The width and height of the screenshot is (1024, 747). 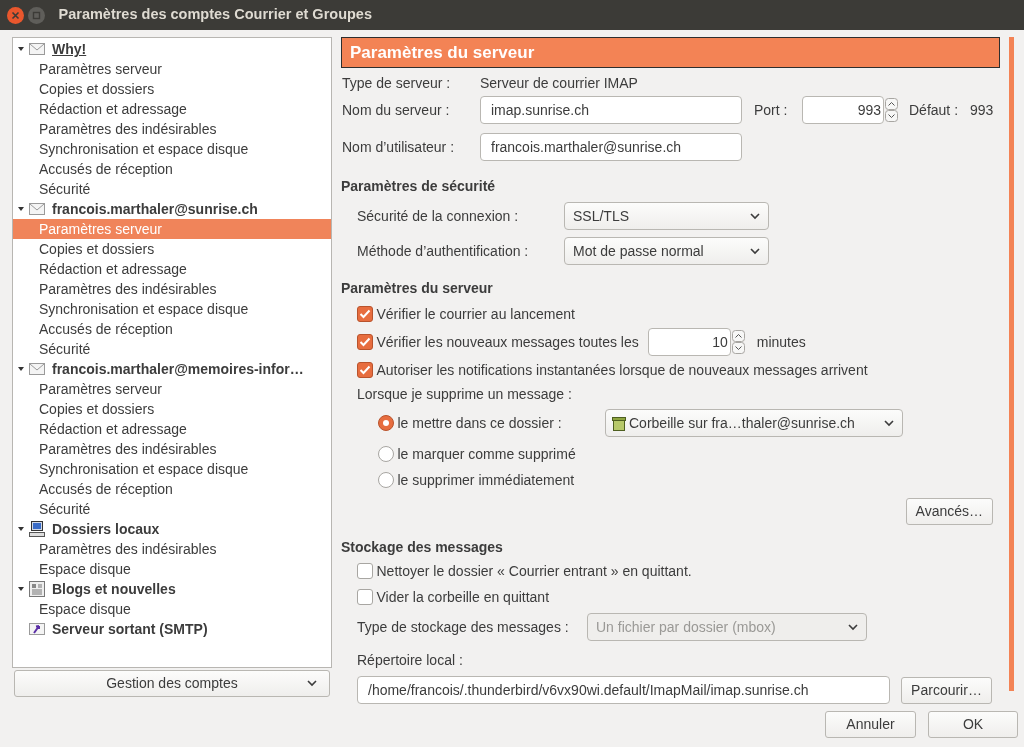 What do you see at coordinates (418, 186) in the screenshot?
I see `section-heading: Paramètres de sécurité` at bounding box center [418, 186].